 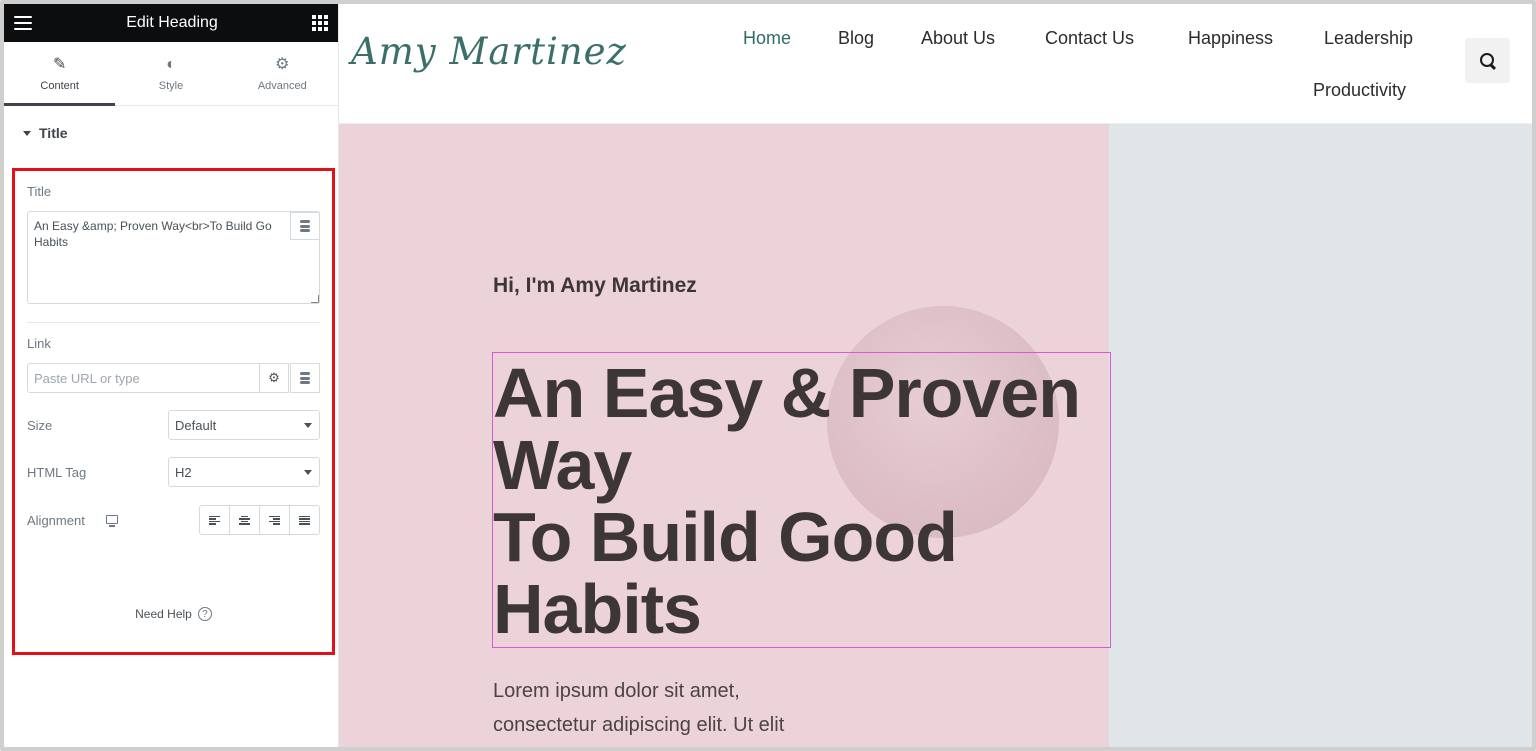 What do you see at coordinates (595, 285) in the screenshot?
I see `hero-subtitle: Hi, I'm Amy Martinez` at bounding box center [595, 285].